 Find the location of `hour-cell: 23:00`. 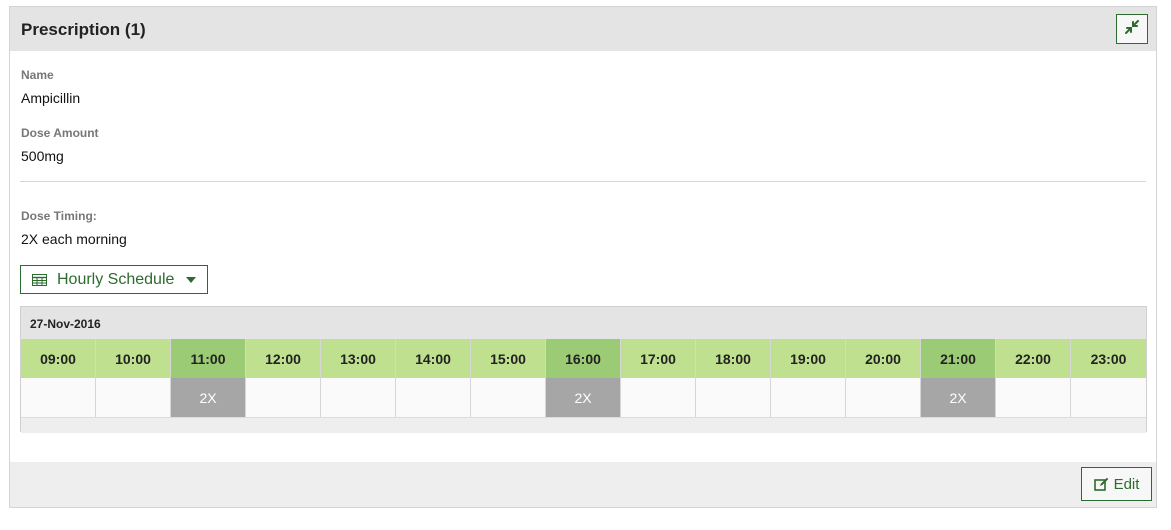

hour-cell: 23:00 is located at coordinates (1108, 358).